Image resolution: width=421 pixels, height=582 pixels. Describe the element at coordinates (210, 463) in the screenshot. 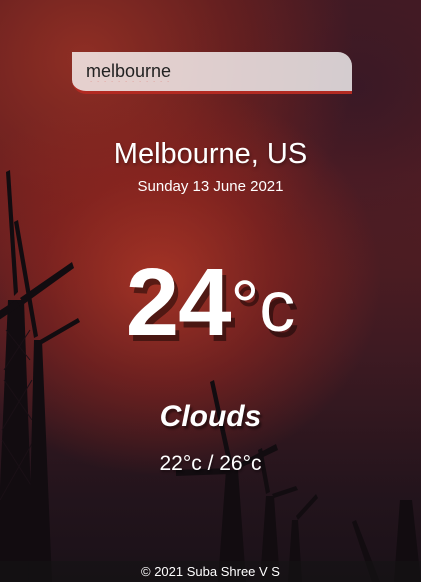

I see `min-max-temperature: 22°c / 26°c` at that location.